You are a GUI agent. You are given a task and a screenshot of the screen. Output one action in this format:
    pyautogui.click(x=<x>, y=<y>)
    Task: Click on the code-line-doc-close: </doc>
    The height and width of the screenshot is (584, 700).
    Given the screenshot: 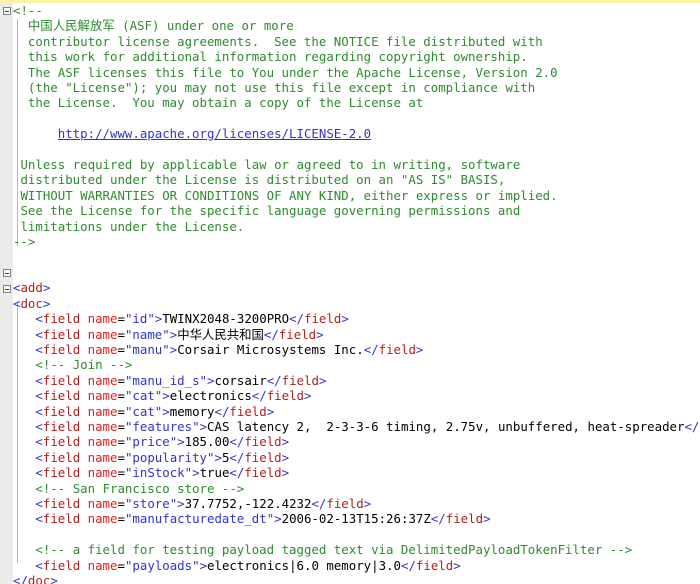 What is the action you would take?
    pyautogui.click(x=35, y=578)
    